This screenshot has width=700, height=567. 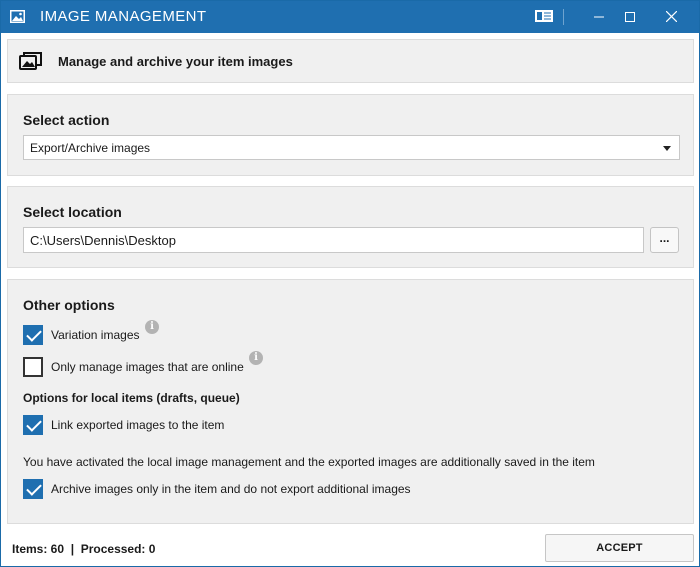 I want to click on action-dropdown: Export/Archive images, so click(x=351, y=147).